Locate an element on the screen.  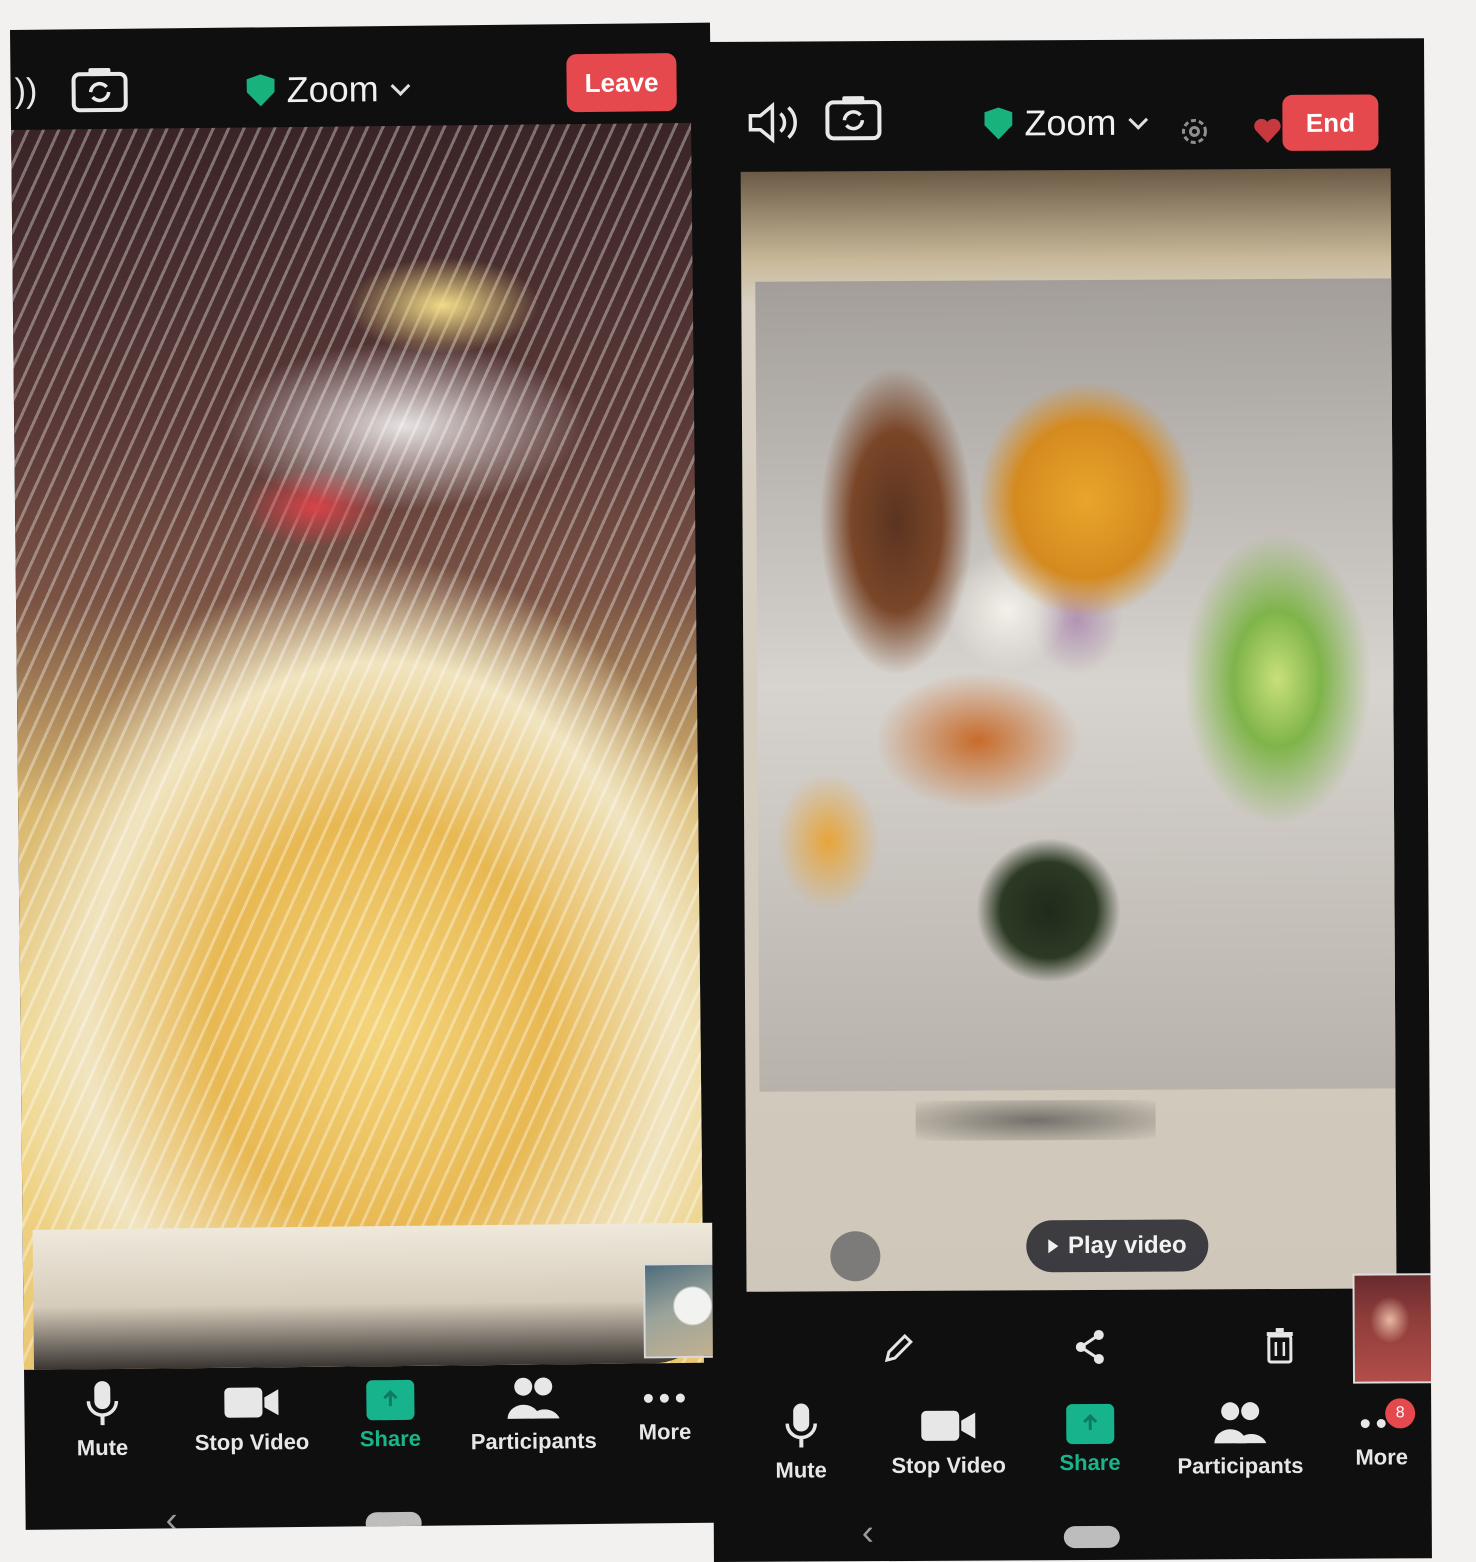
annotation-tools is located at coordinates (1072, 1350).